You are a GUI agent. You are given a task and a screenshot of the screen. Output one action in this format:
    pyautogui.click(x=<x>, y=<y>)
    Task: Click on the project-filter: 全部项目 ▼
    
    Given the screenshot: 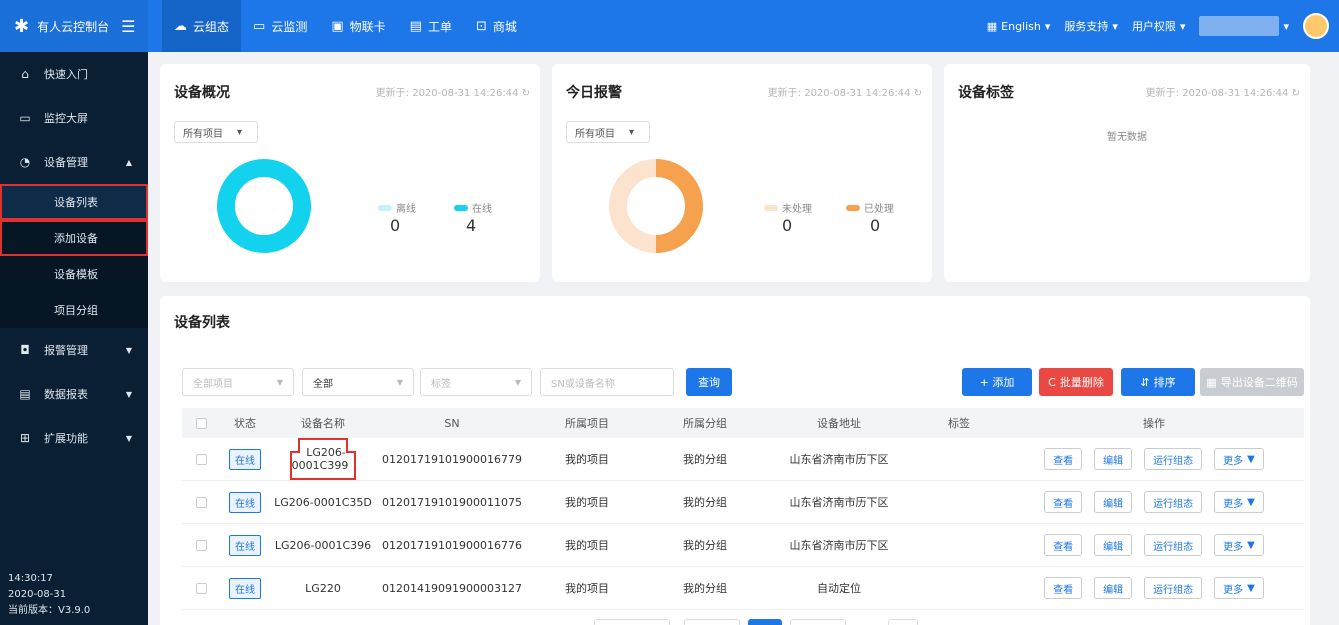 What is the action you would take?
    pyautogui.click(x=238, y=382)
    